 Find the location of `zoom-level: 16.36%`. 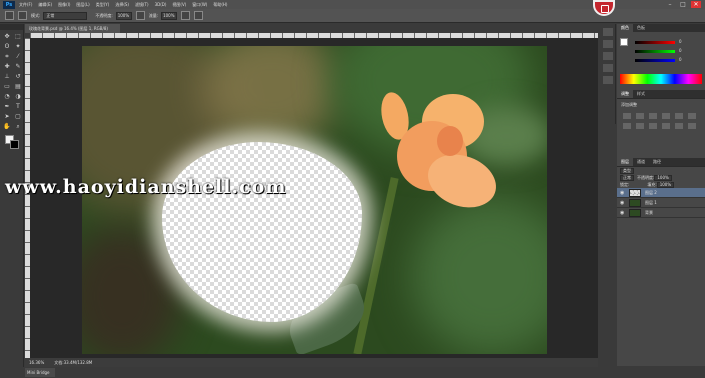

zoom-level: 16.36% is located at coordinates (36, 362).